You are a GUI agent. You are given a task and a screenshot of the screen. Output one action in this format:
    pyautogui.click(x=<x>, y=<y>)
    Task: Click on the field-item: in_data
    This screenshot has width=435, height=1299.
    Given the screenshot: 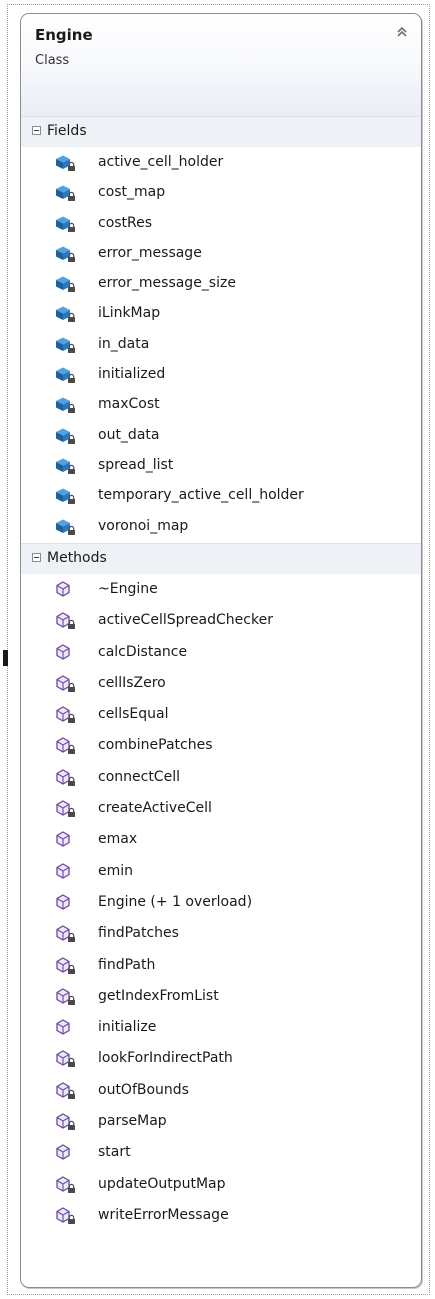 What is the action you would take?
    pyautogui.click(x=221, y=345)
    